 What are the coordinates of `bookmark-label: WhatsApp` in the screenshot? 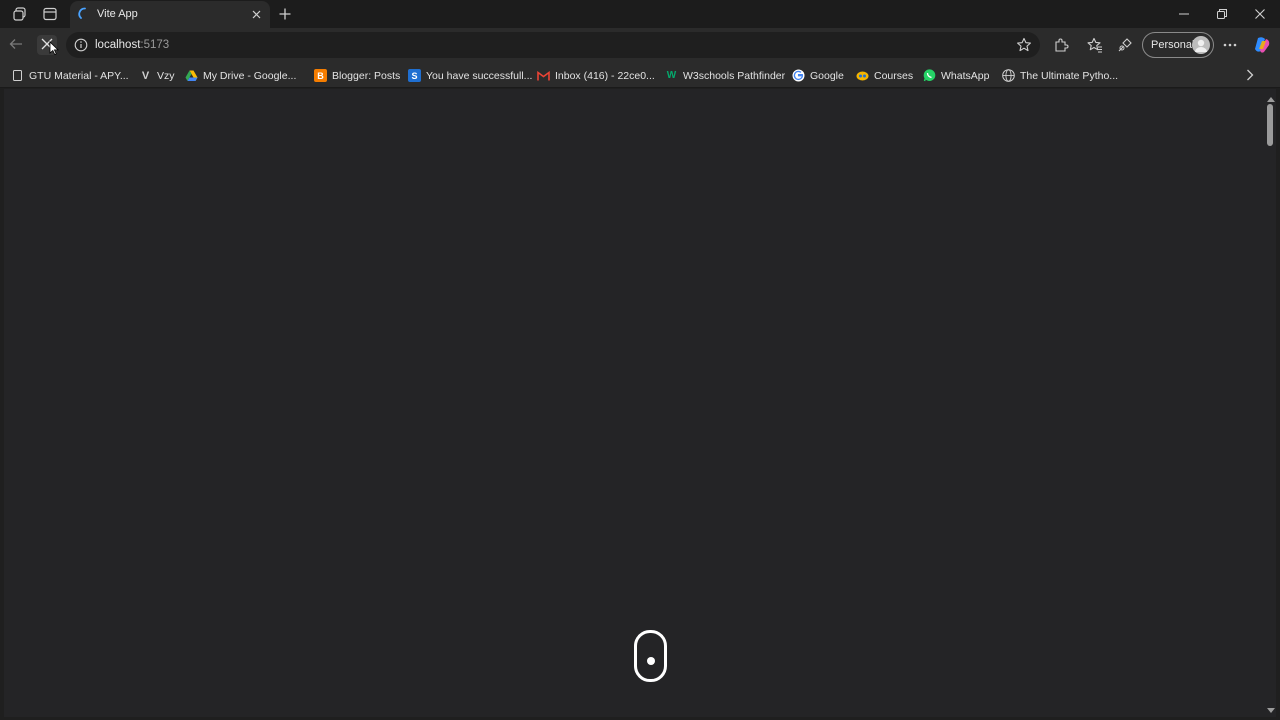 It's located at (965, 75).